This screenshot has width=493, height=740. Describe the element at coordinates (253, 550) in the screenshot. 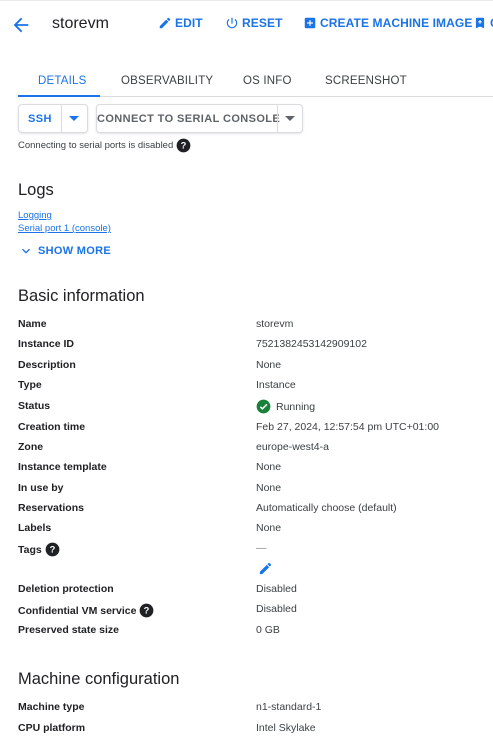

I see `info-row-tags: Tags ? —` at that location.